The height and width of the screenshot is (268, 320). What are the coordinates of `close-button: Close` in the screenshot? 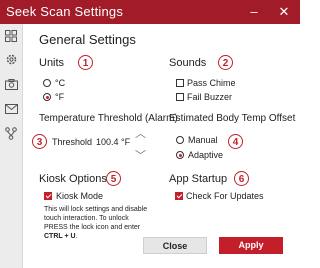 It's located at (175, 245).